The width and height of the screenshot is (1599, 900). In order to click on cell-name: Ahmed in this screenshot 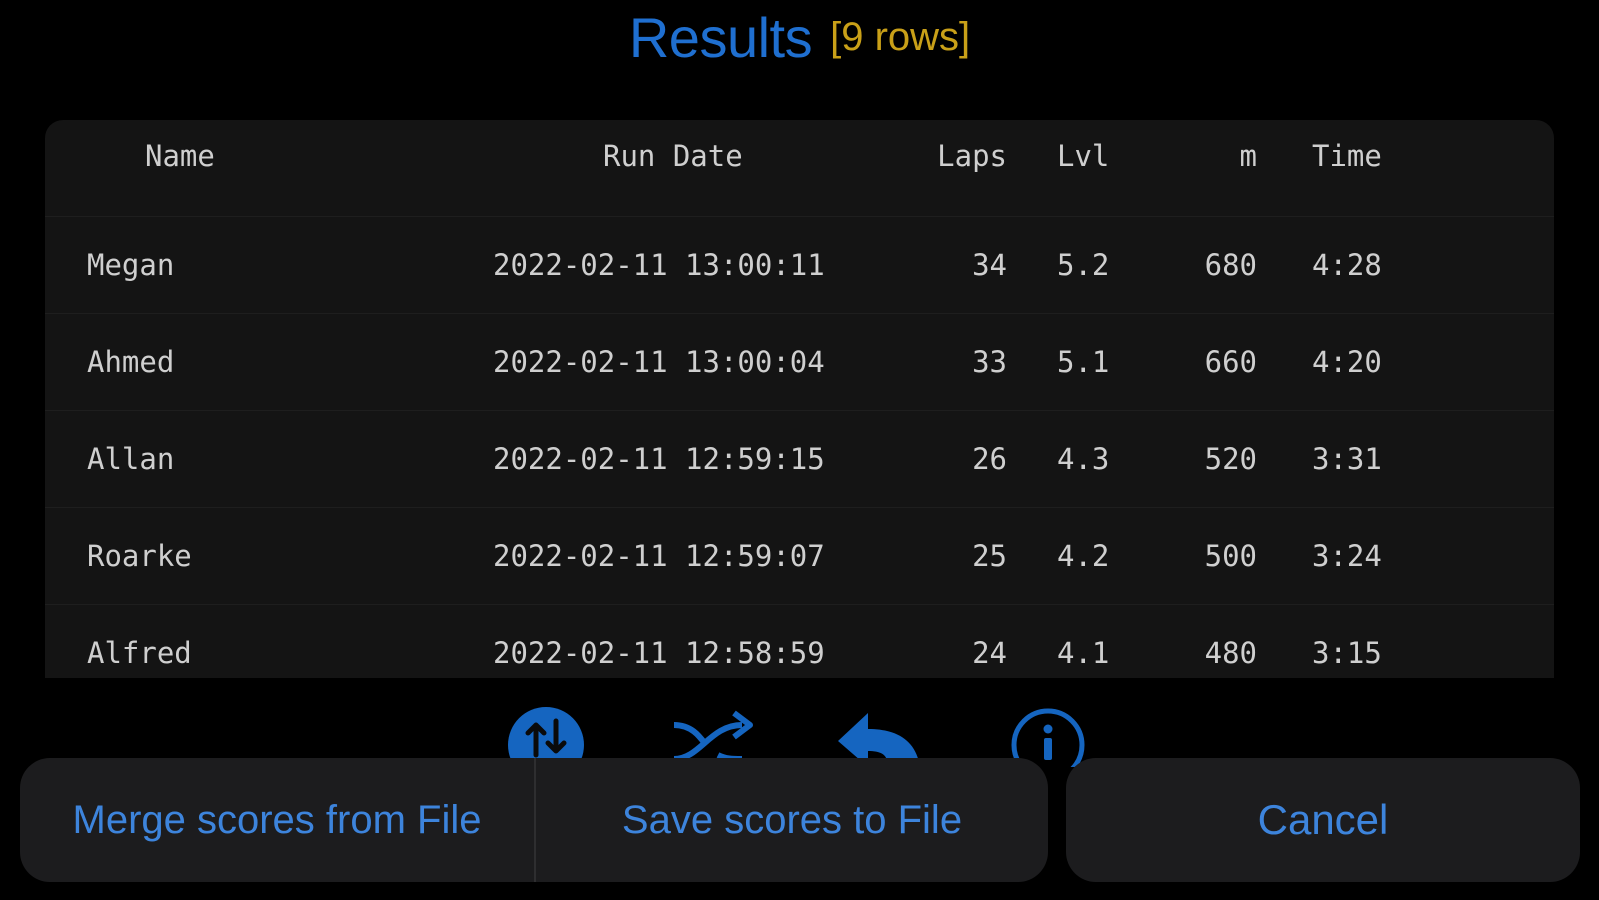, I will do `click(131, 362)`.